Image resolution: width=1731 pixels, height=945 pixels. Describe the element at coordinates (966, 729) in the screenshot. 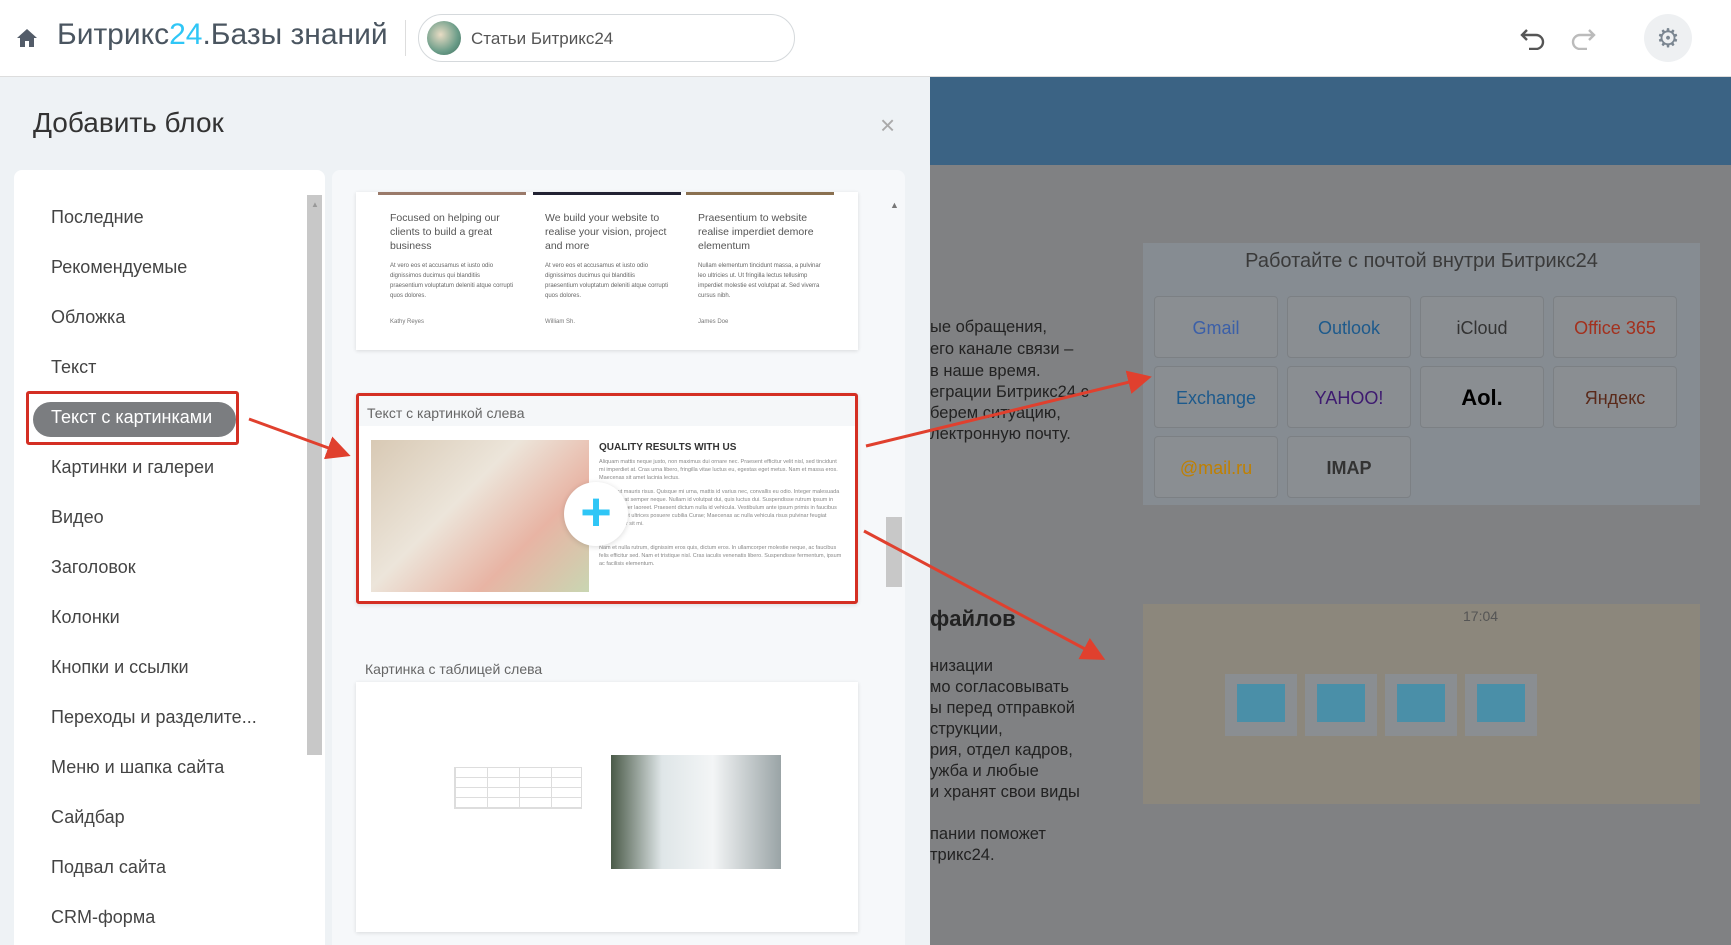

I see `bg-text: струкции,` at that location.